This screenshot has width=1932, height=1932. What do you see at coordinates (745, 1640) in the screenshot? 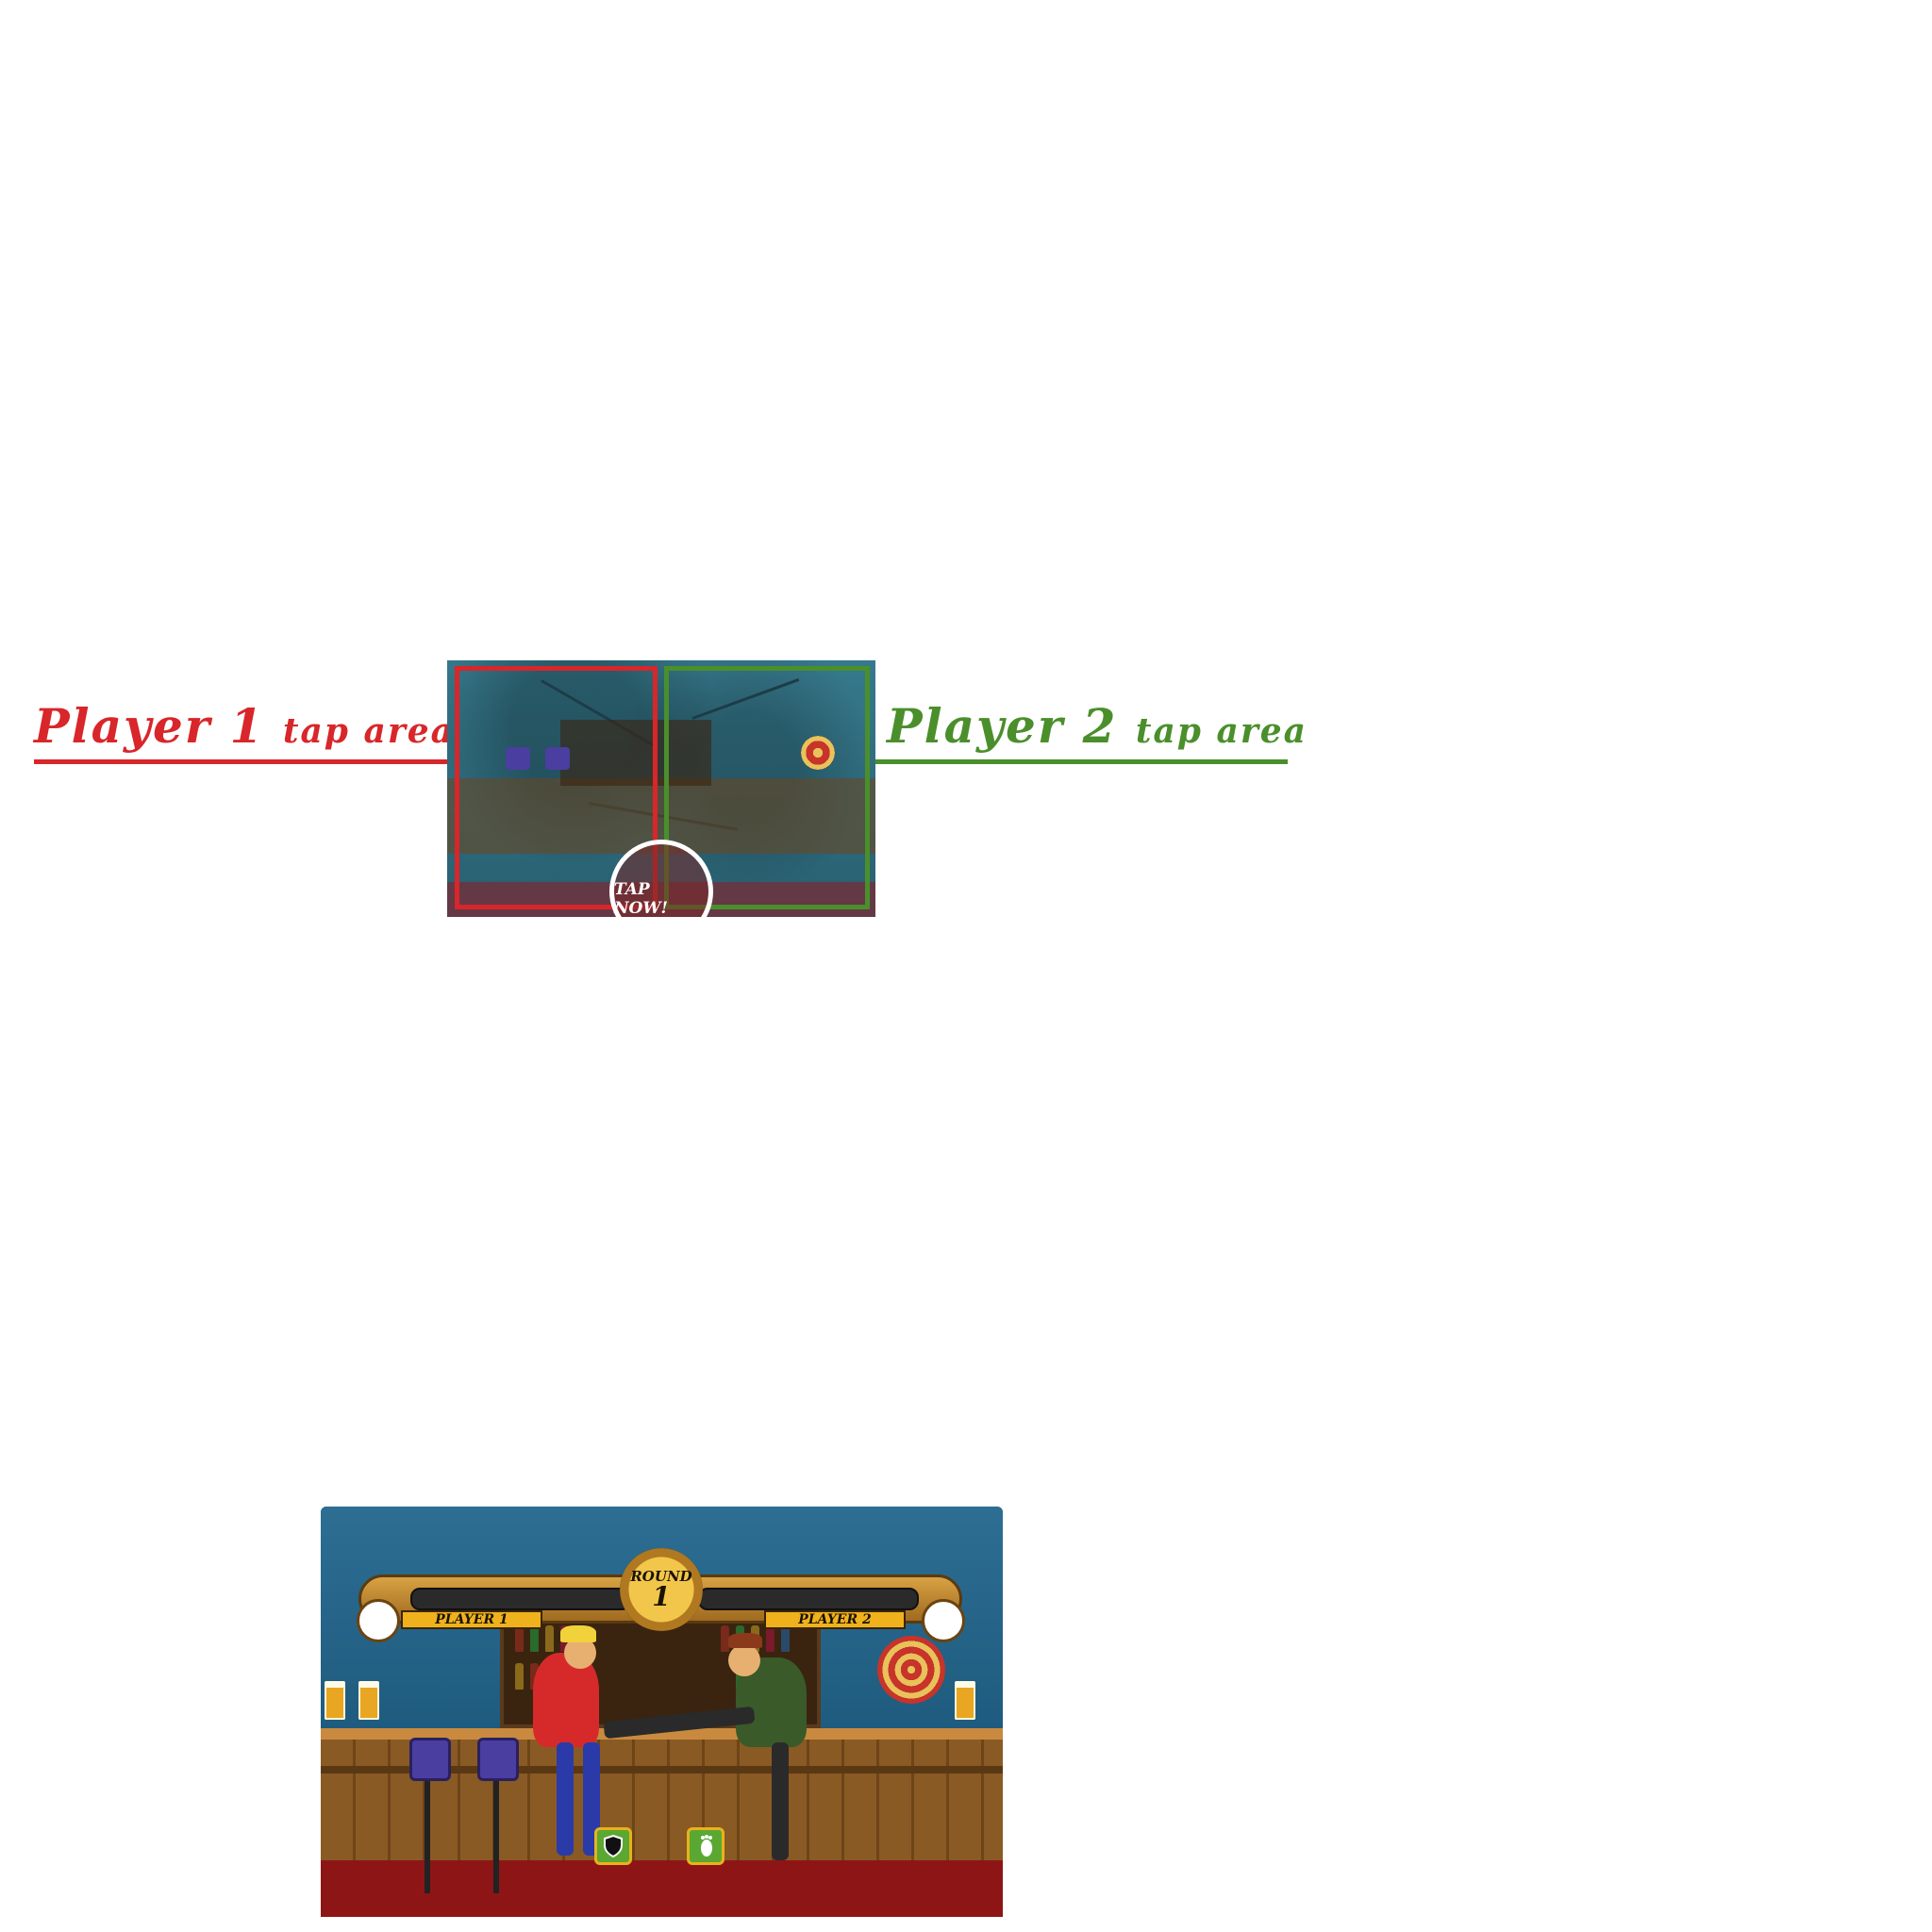
I see `player2-hair` at bounding box center [745, 1640].